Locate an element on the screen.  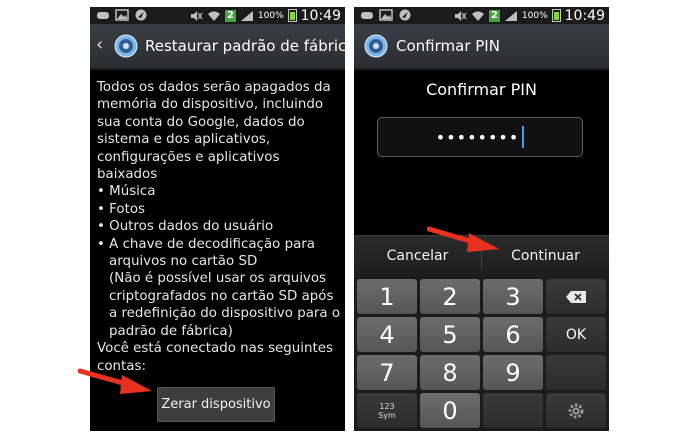
key-8: 8 is located at coordinates (450, 372).